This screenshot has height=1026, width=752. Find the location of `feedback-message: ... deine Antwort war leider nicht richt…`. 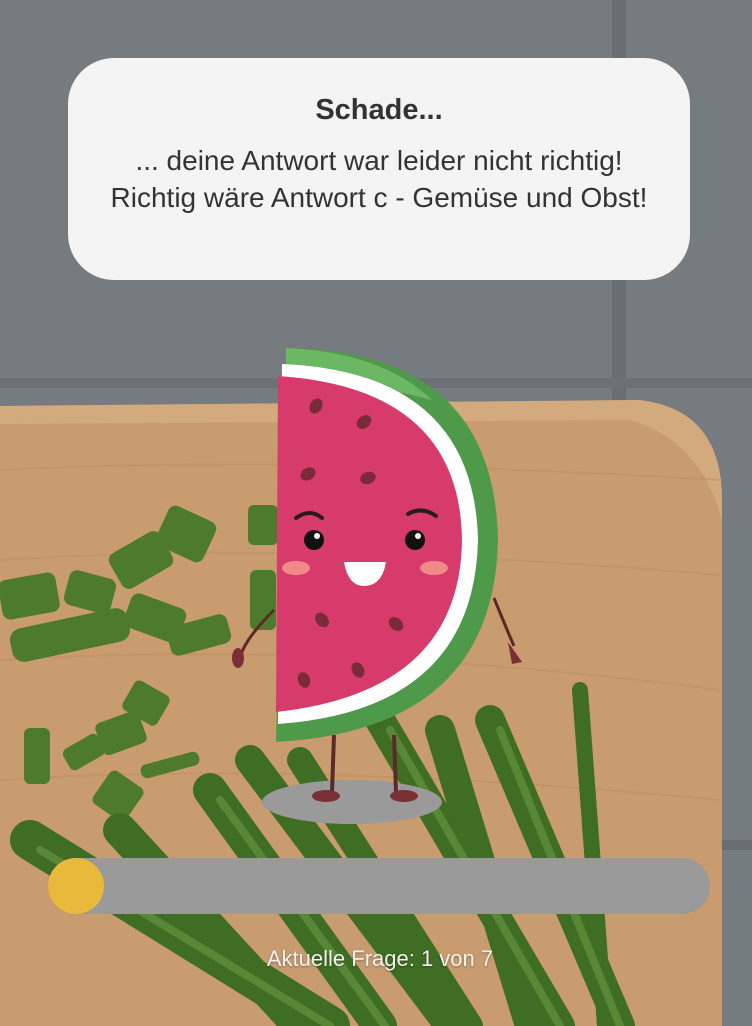

feedback-message: ... deine Antwort war leider nicht richt… is located at coordinates (379, 179).